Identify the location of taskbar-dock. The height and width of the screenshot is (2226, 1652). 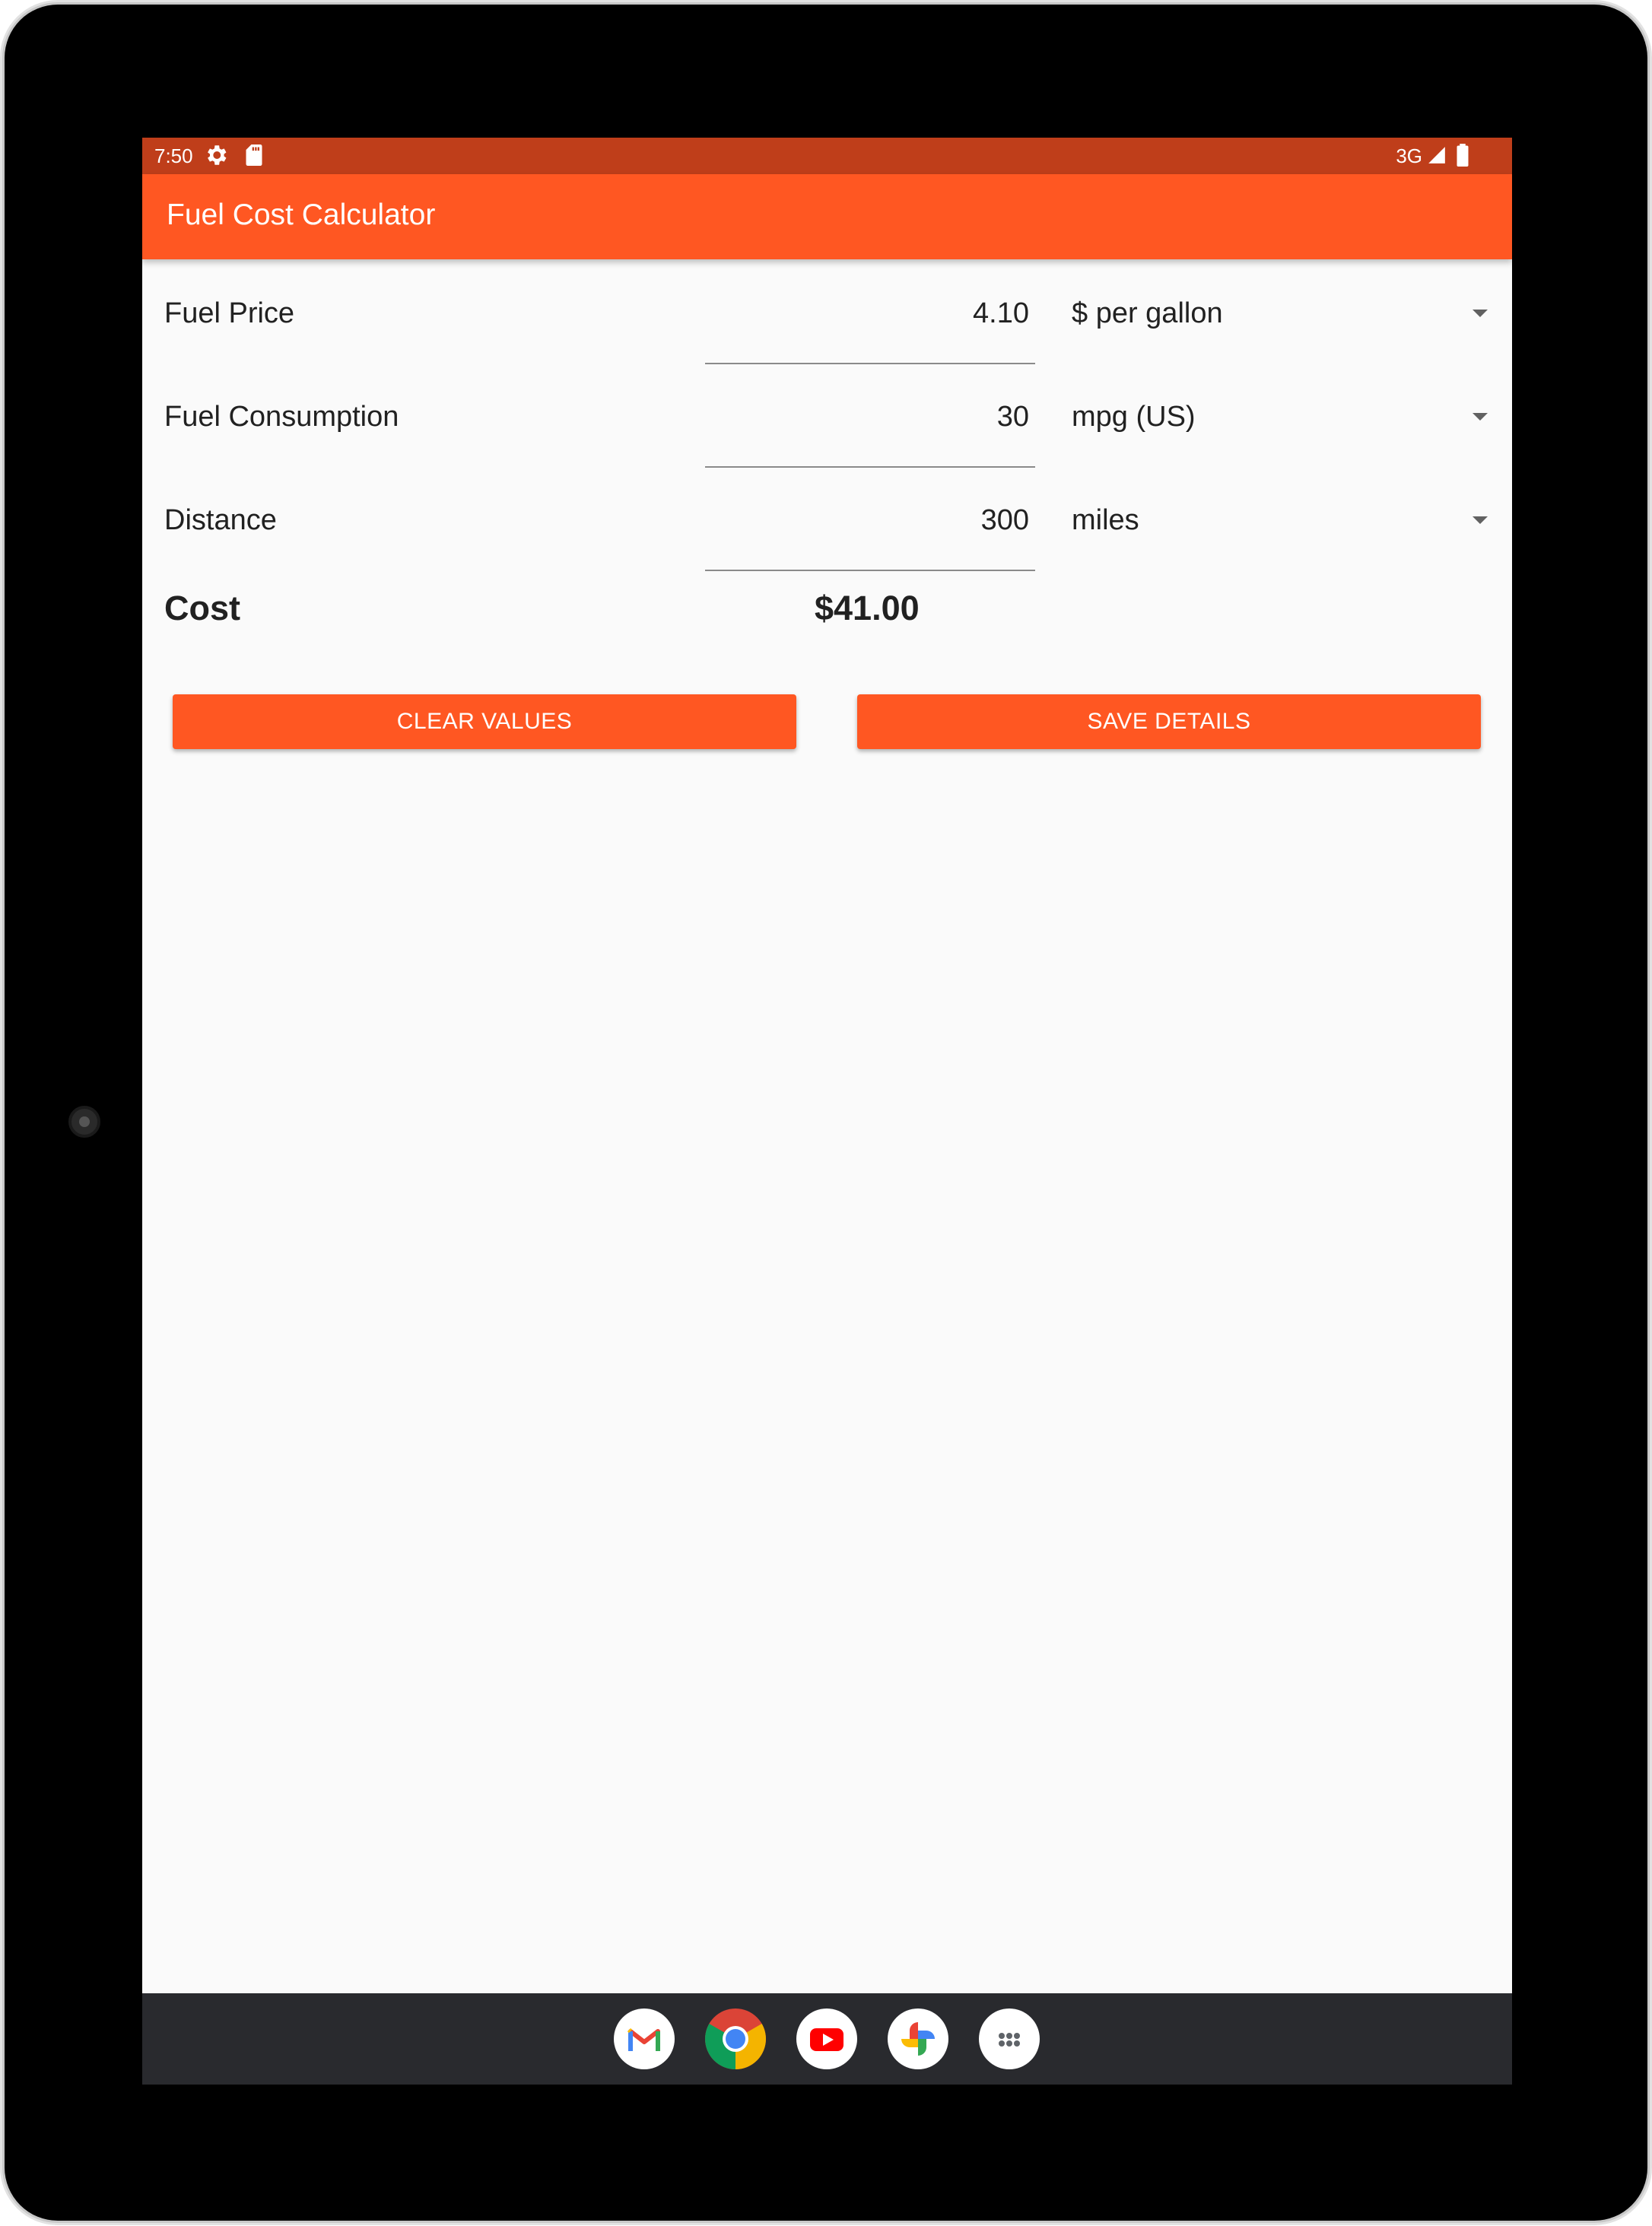
(827, 2039).